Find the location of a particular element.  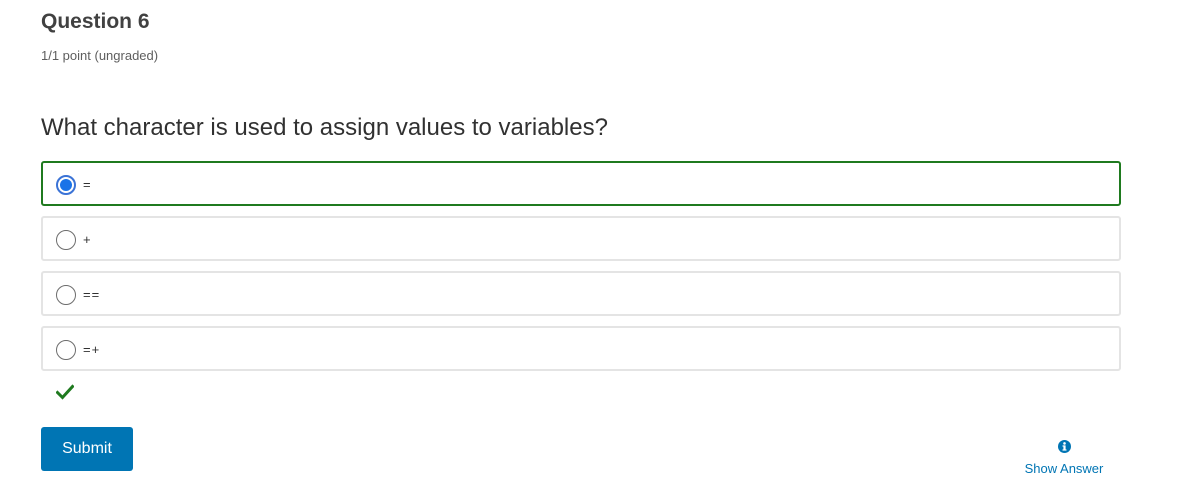

checkmark-icon is located at coordinates (65, 392).